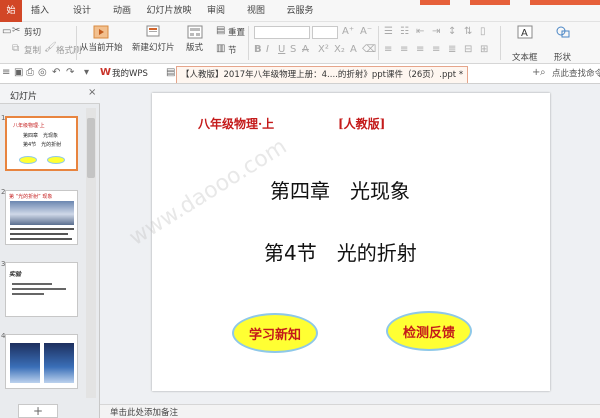 The image size is (600, 418). I want to click on slide-thumbnail-1: 八年级物理·上 第四章 光现象 第4节 光的折射, so click(41, 143).